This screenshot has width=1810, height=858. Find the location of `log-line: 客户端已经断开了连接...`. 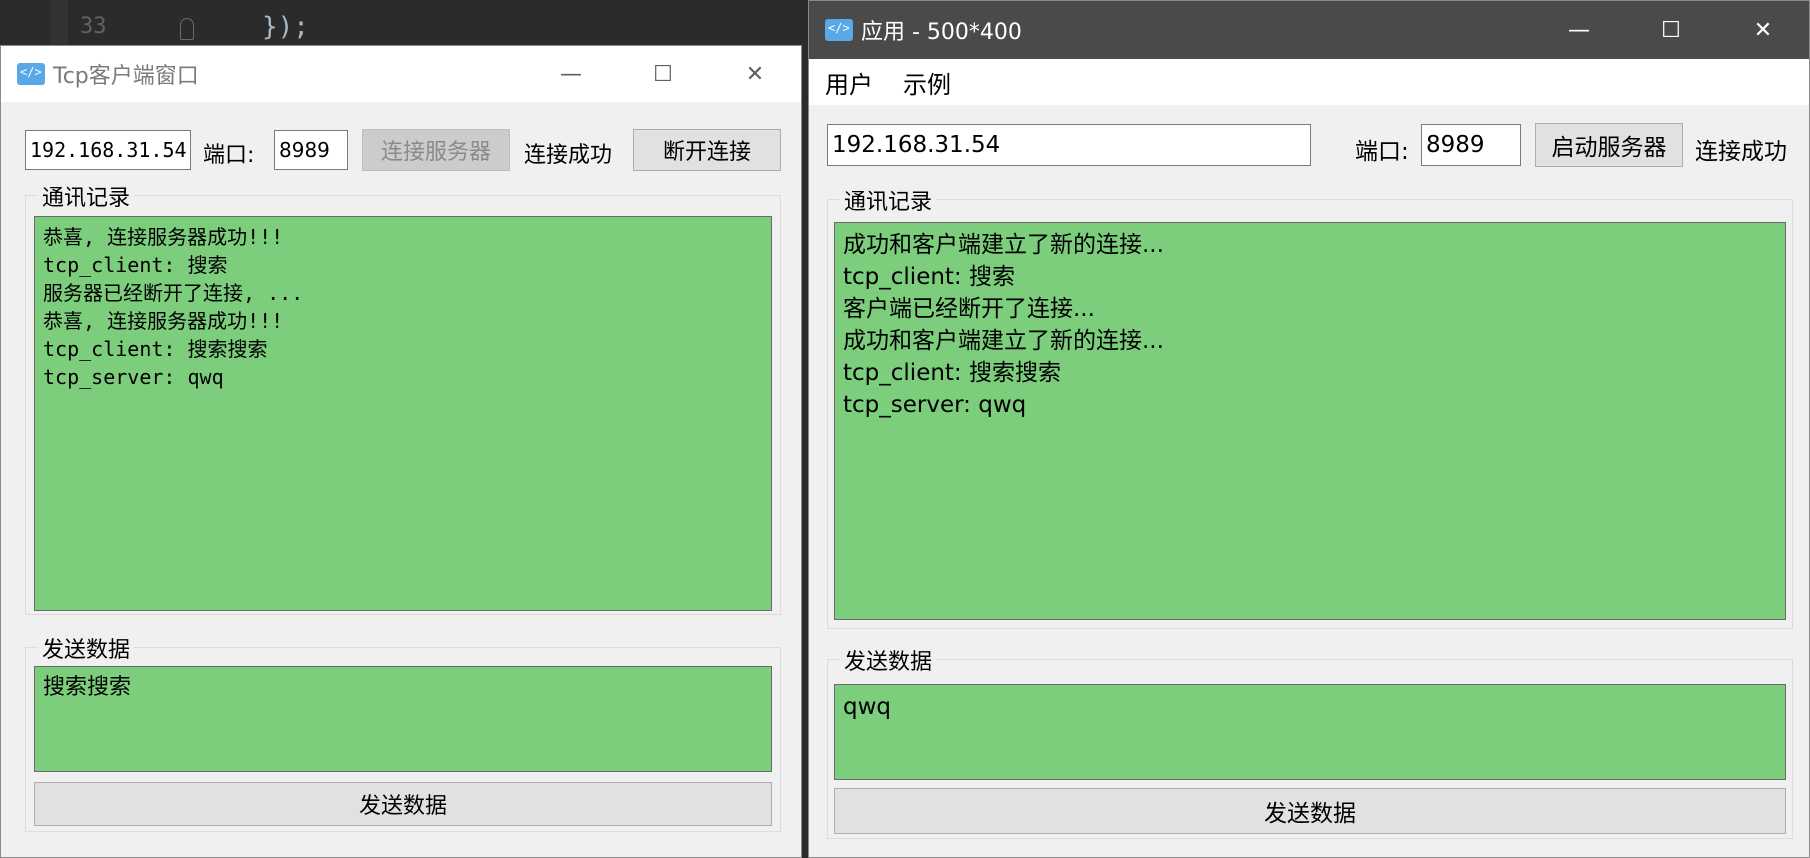

log-line: 客户端已经断开了连接... is located at coordinates (969, 309).